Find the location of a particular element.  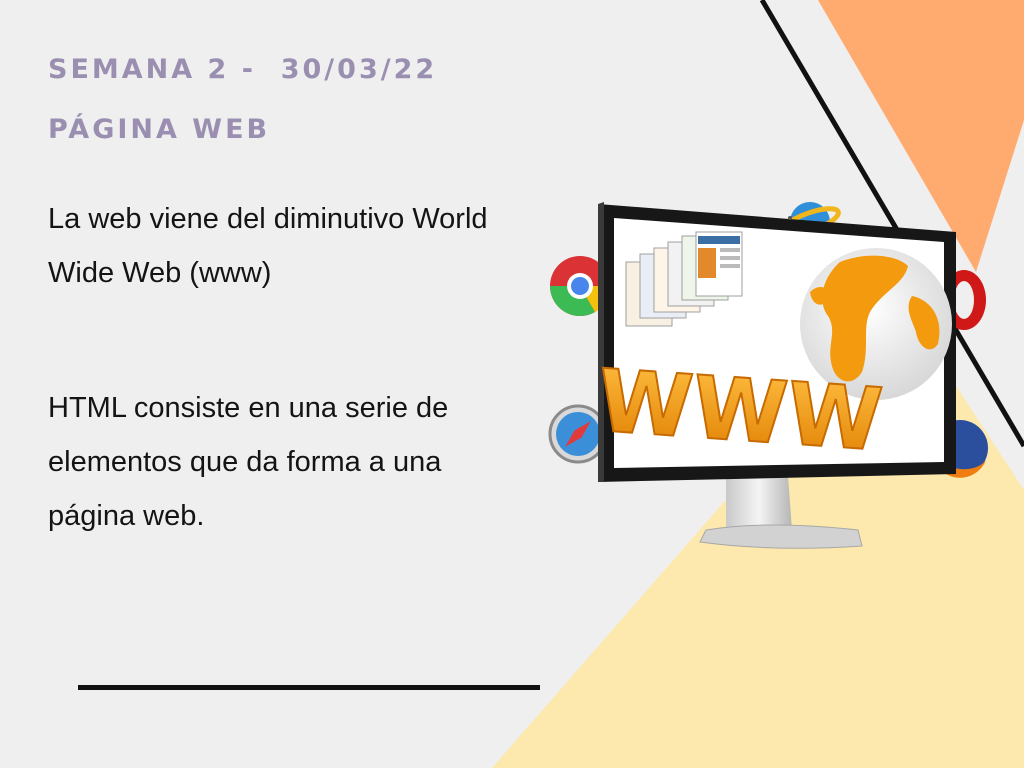

bottom-divider is located at coordinates (309, 687).